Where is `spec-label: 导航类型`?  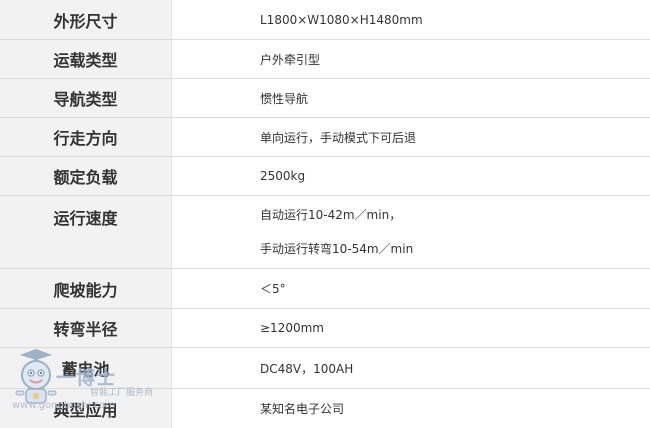 spec-label: 导航类型 is located at coordinates (86, 98).